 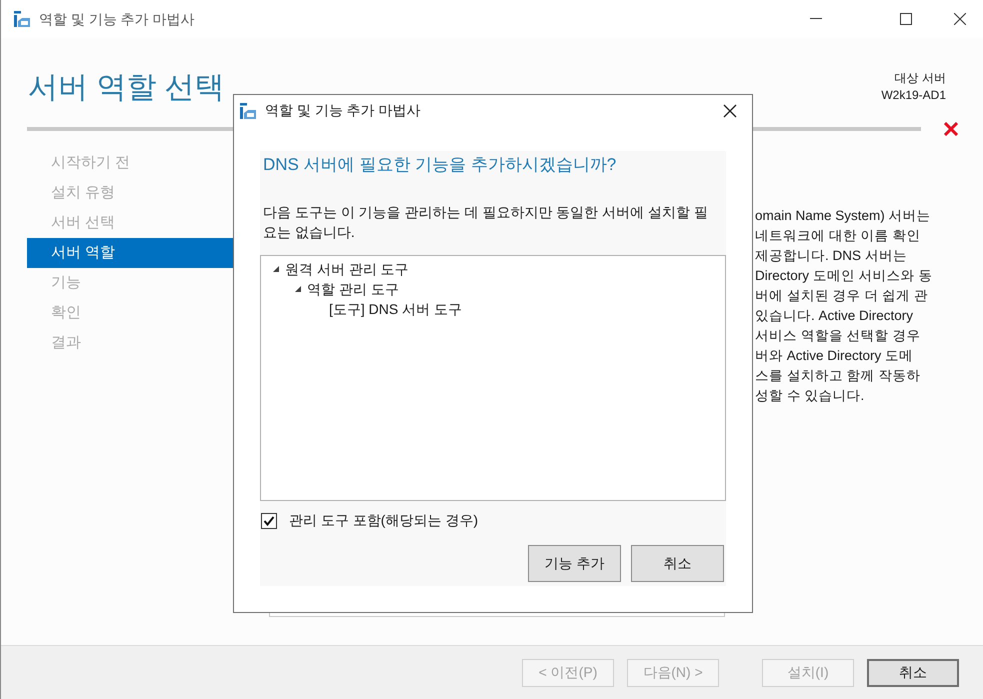 I want to click on description-line: 있습니다. Active Directory, so click(x=834, y=316).